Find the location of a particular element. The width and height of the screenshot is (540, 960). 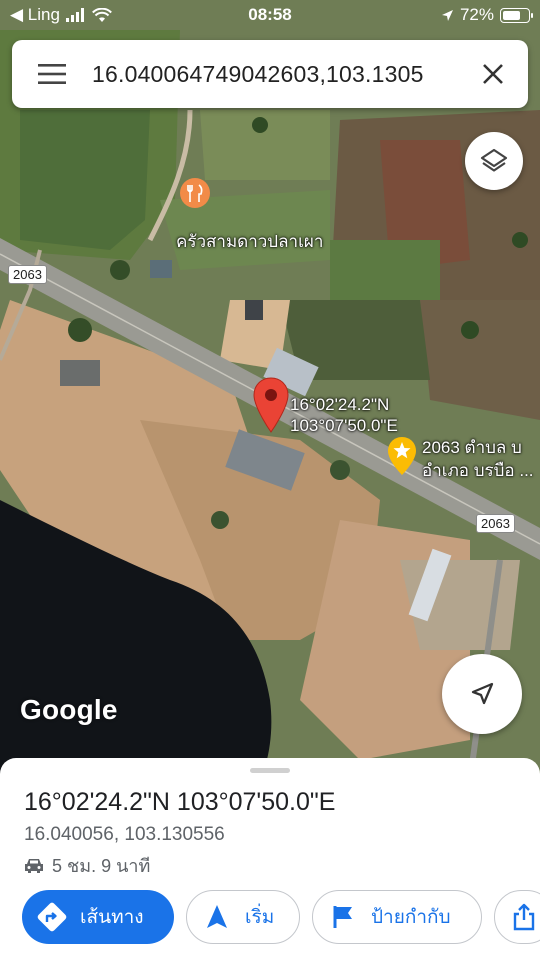

layers-button is located at coordinates (494, 161).